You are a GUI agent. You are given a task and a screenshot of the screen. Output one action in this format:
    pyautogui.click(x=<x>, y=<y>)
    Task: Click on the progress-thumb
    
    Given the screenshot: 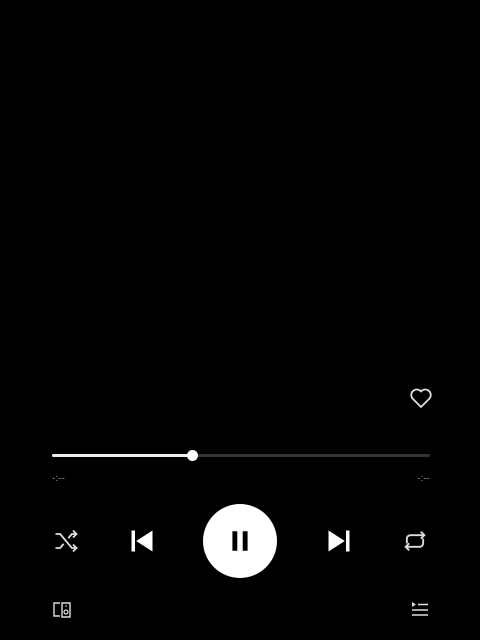 What is the action you would take?
    pyautogui.click(x=192, y=455)
    